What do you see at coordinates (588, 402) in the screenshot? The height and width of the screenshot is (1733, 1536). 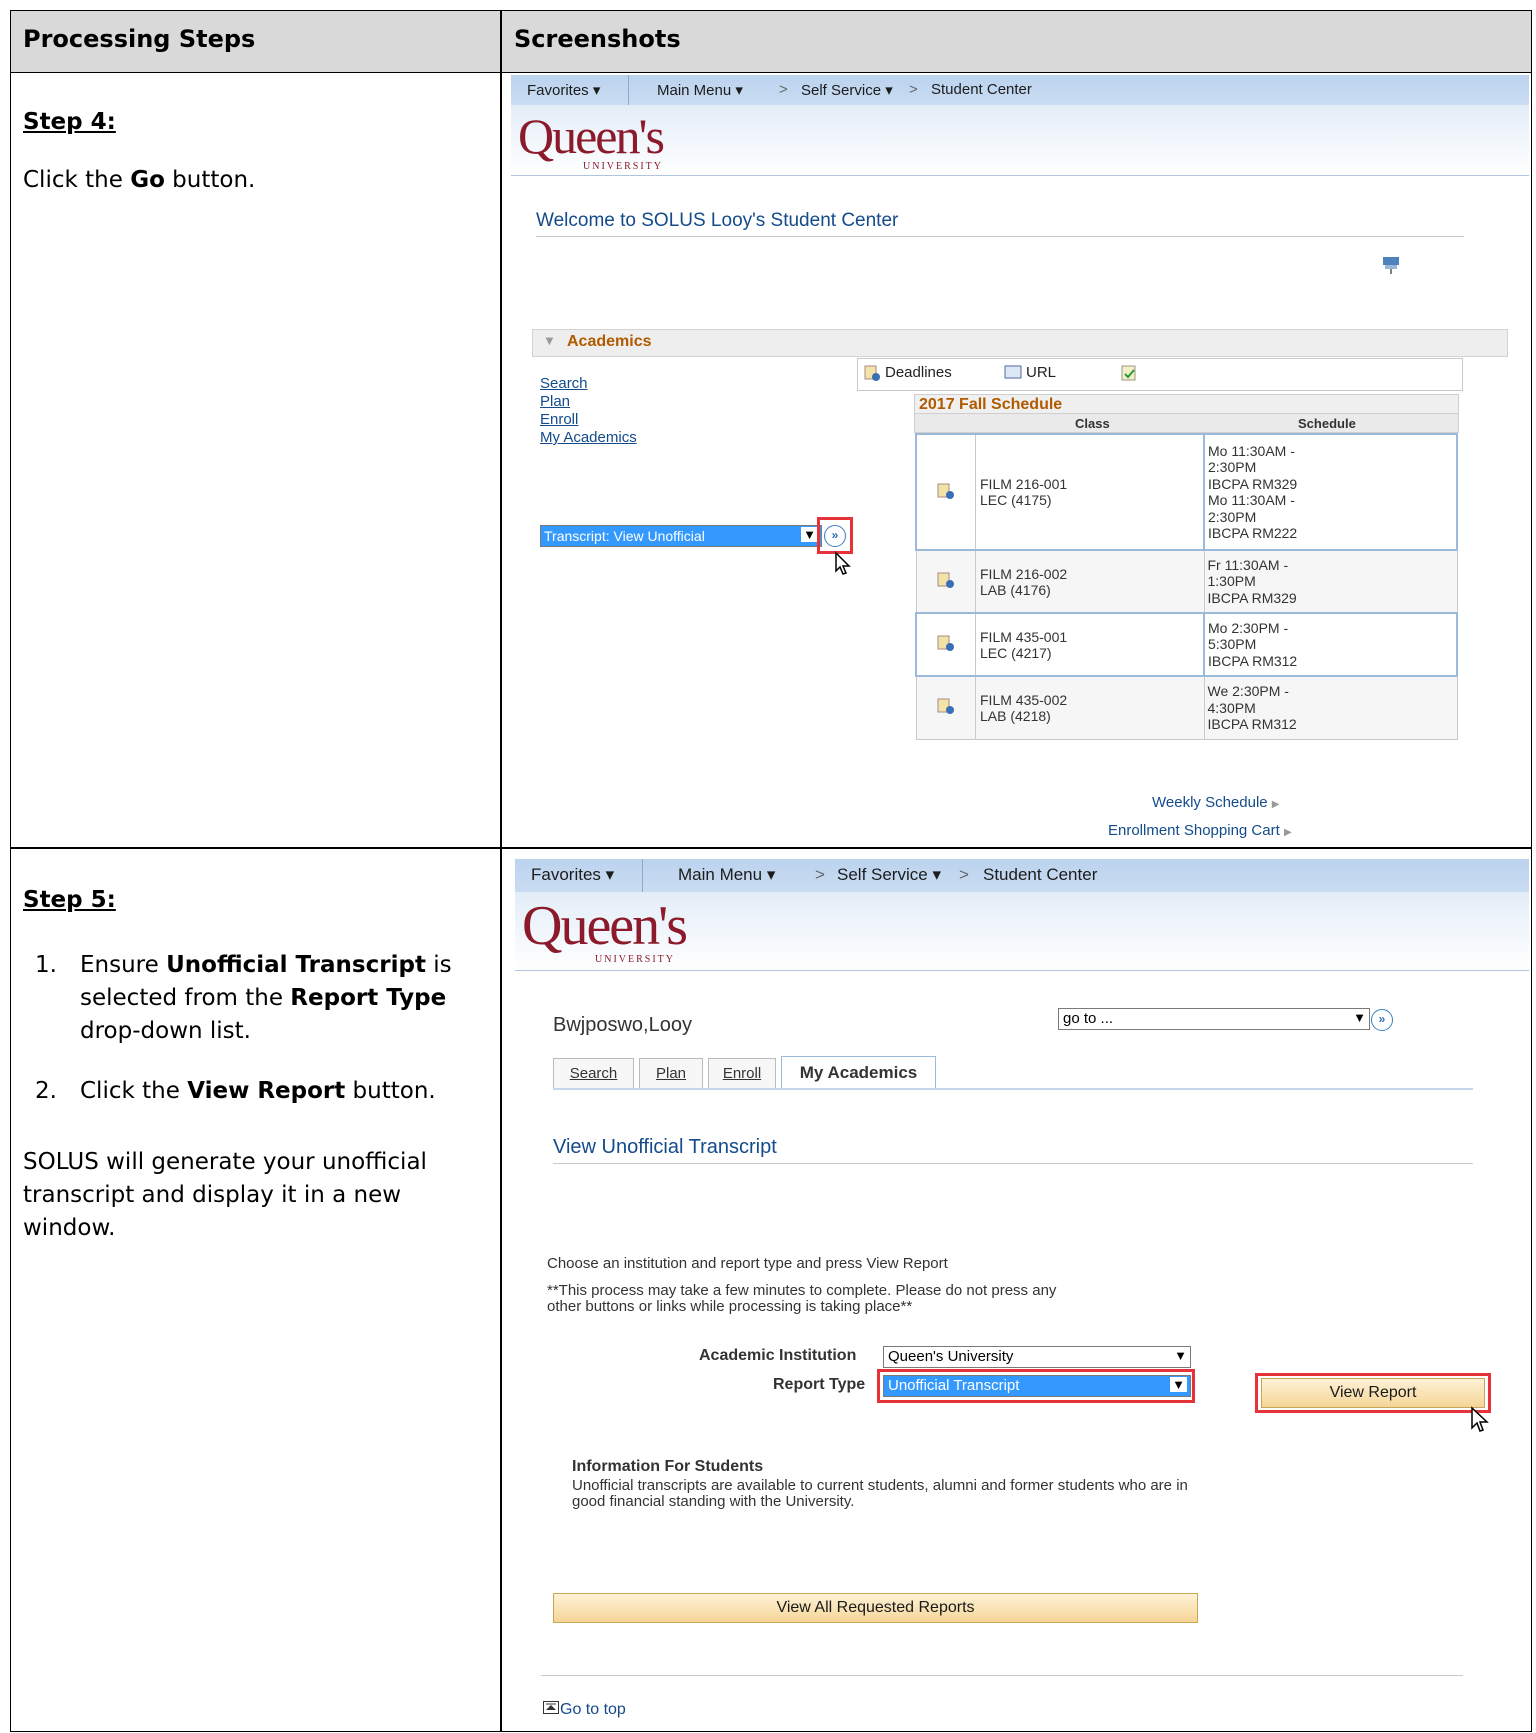 I see `link-plan: Plan` at bounding box center [588, 402].